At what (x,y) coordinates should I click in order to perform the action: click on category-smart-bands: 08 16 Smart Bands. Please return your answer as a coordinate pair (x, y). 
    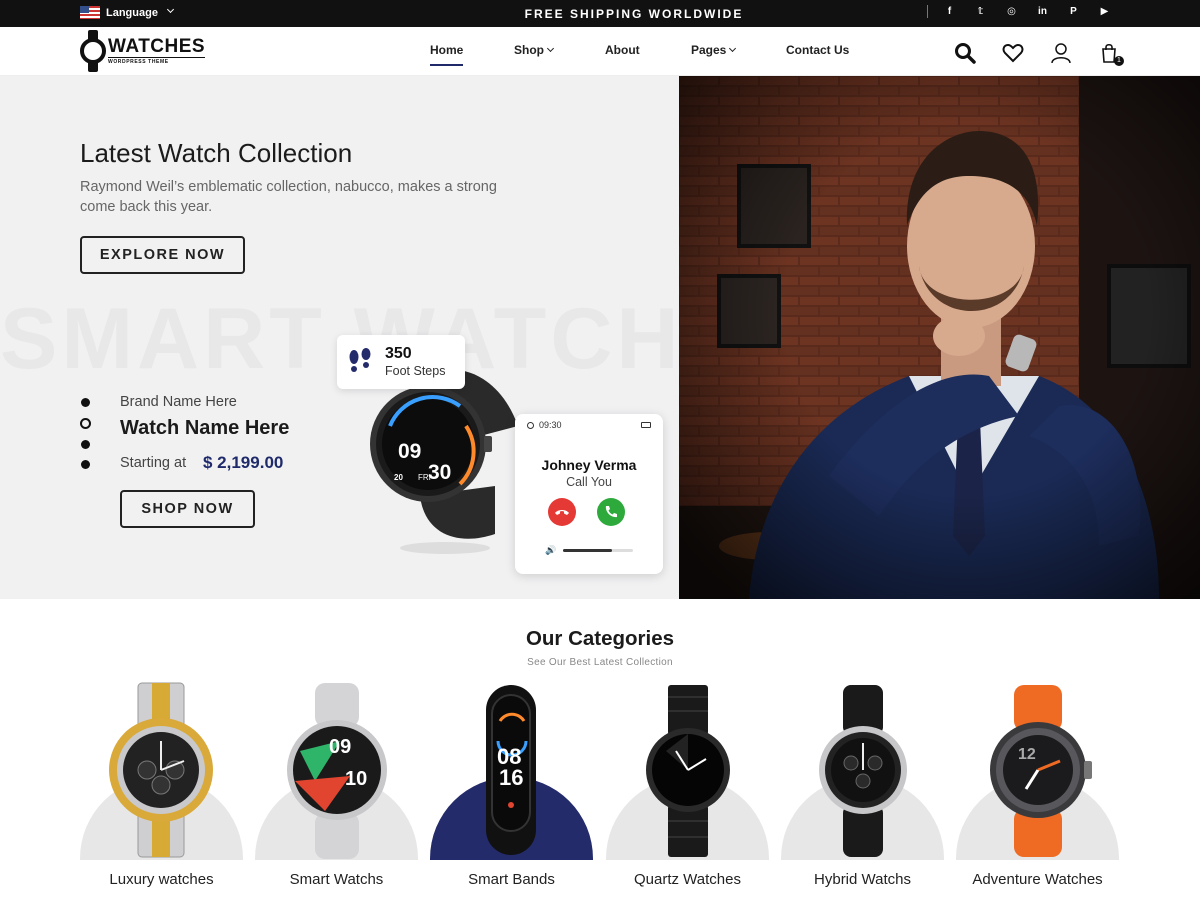
    Looking at the image, I should click on (511, 790).